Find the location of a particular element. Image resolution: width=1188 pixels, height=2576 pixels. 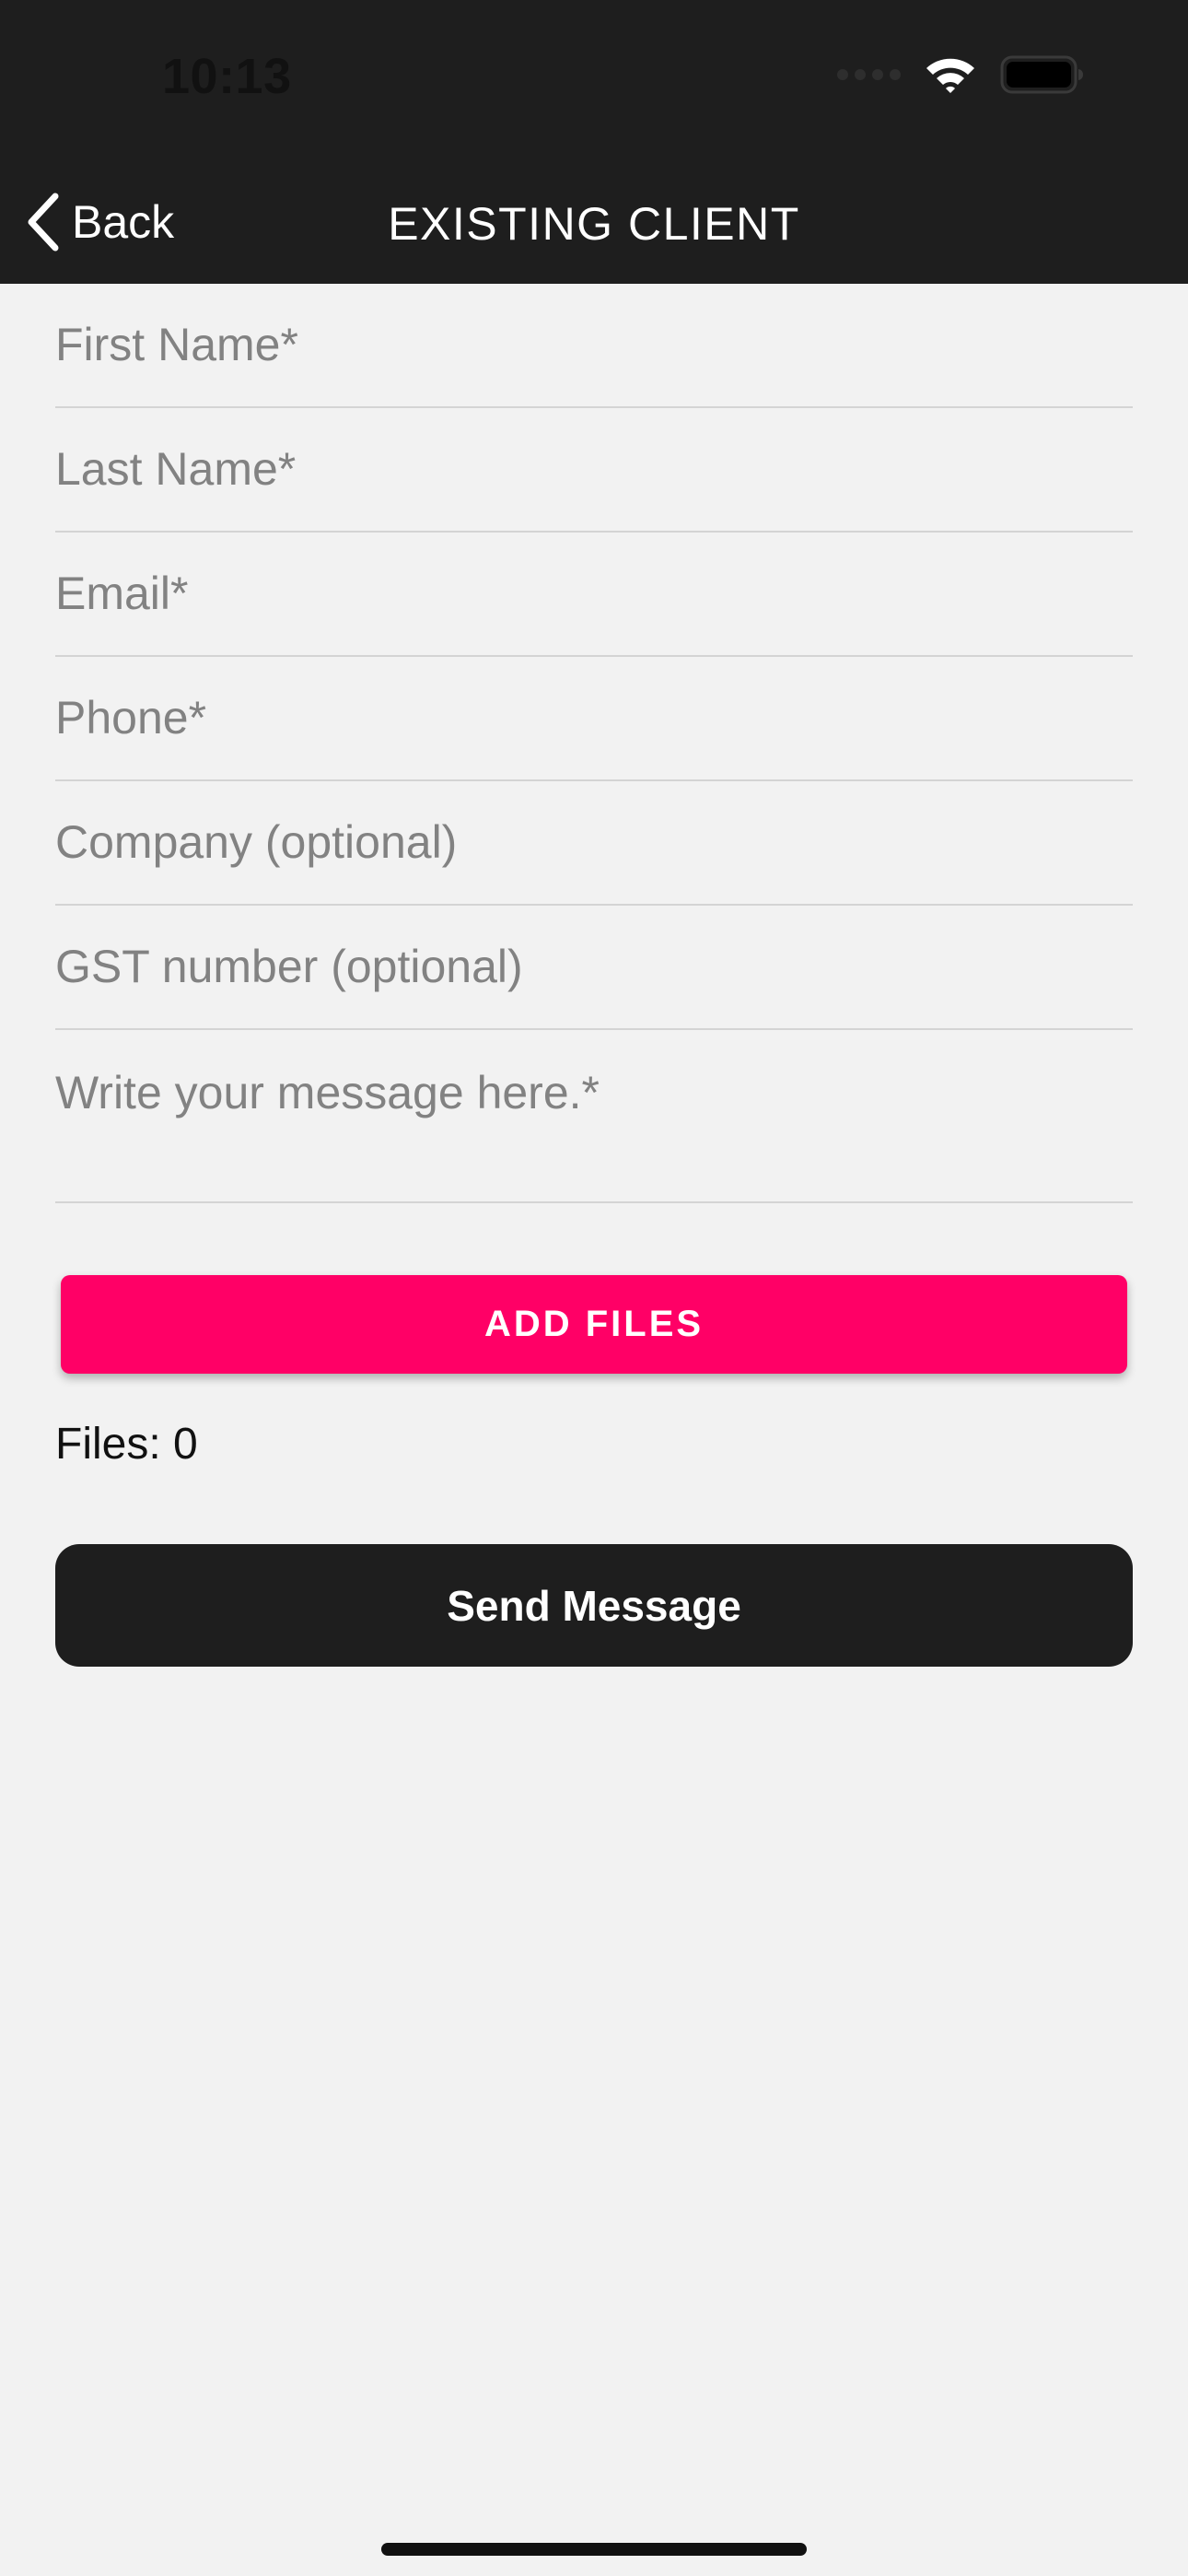

gst-number-row is located at coordinates (594, 968).